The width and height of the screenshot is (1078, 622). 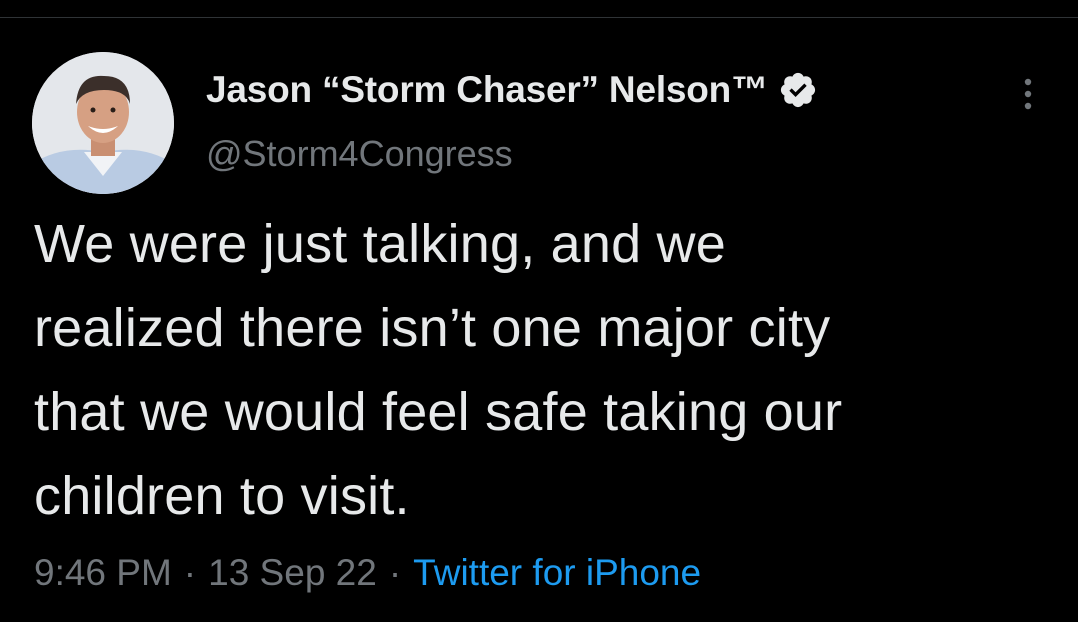 I want to click on tweet-time: 9:46 PM, so click(x=103, y=573).